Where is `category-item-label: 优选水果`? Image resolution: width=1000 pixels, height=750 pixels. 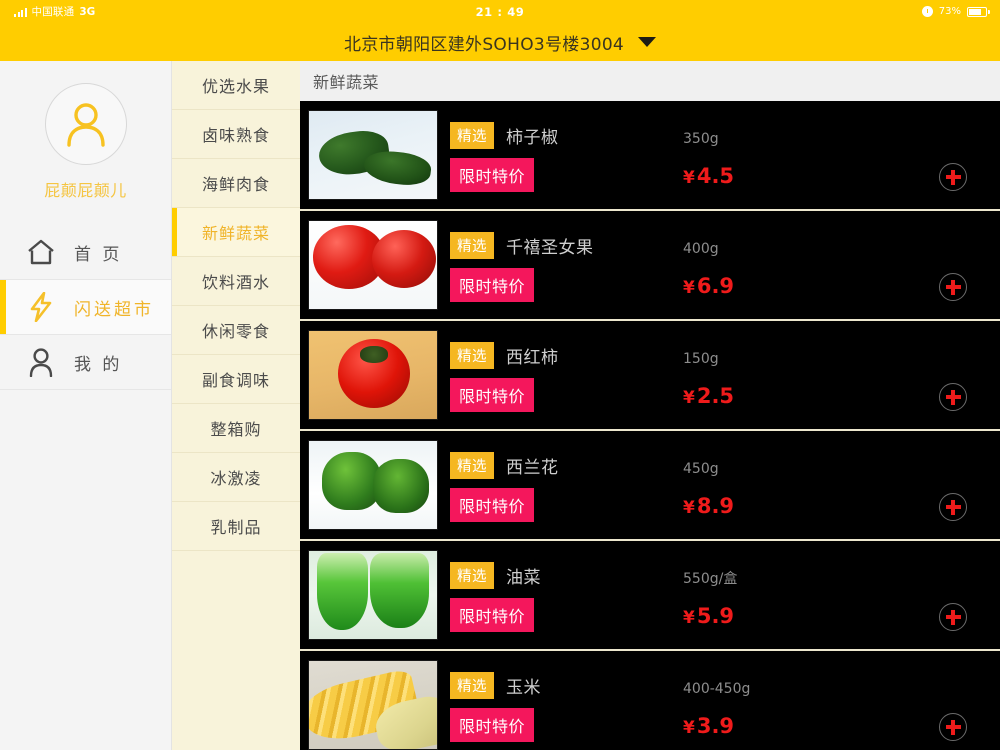
category-item-label: 优选水果 is located at coordinates (235, 86).